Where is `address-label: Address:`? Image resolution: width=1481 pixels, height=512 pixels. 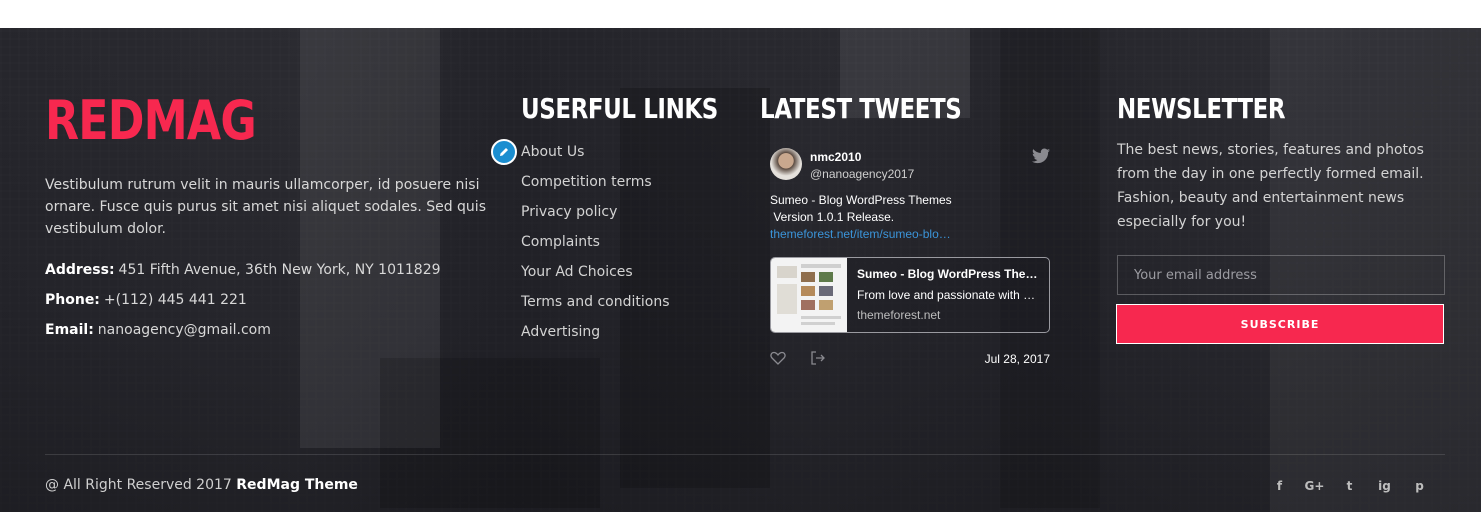 address-label: Address: is located at coordinates (80, 270).